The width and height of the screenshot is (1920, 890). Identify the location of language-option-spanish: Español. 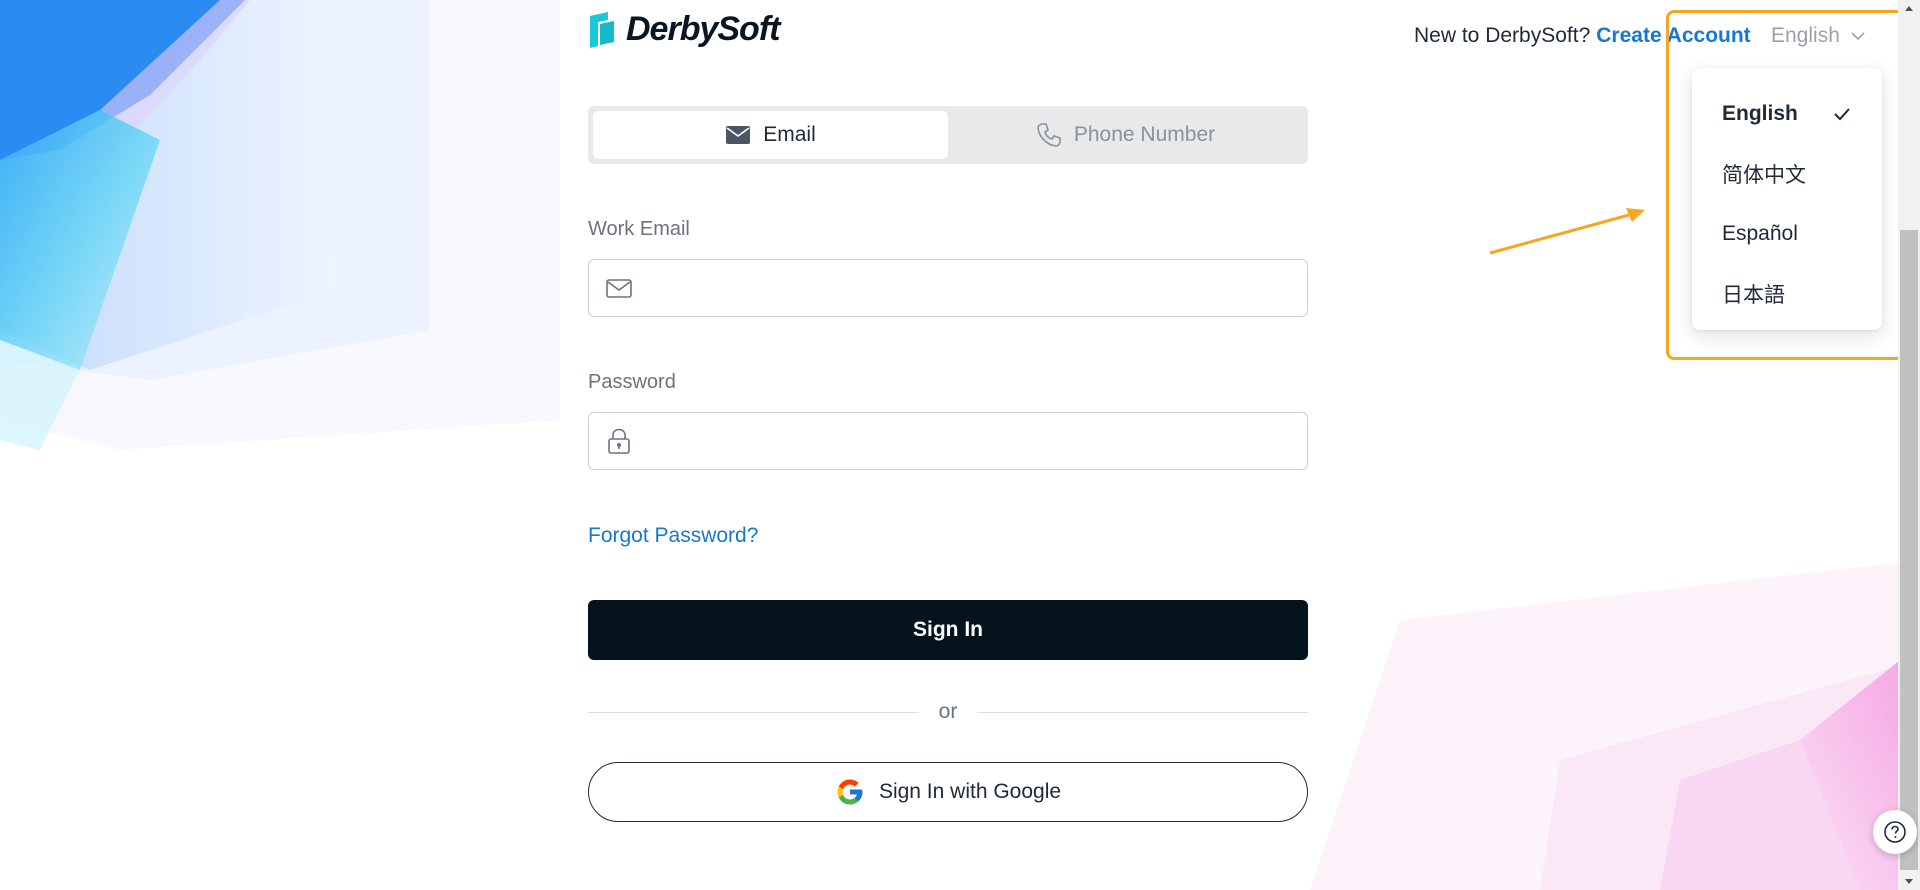
(1787, 234).